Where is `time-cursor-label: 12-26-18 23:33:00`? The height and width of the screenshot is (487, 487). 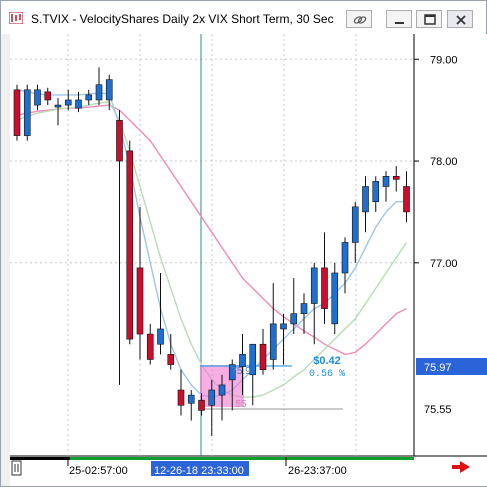 time-cursor-label: 12-26-18 23:33:00 is located at coordinates (199, 471).